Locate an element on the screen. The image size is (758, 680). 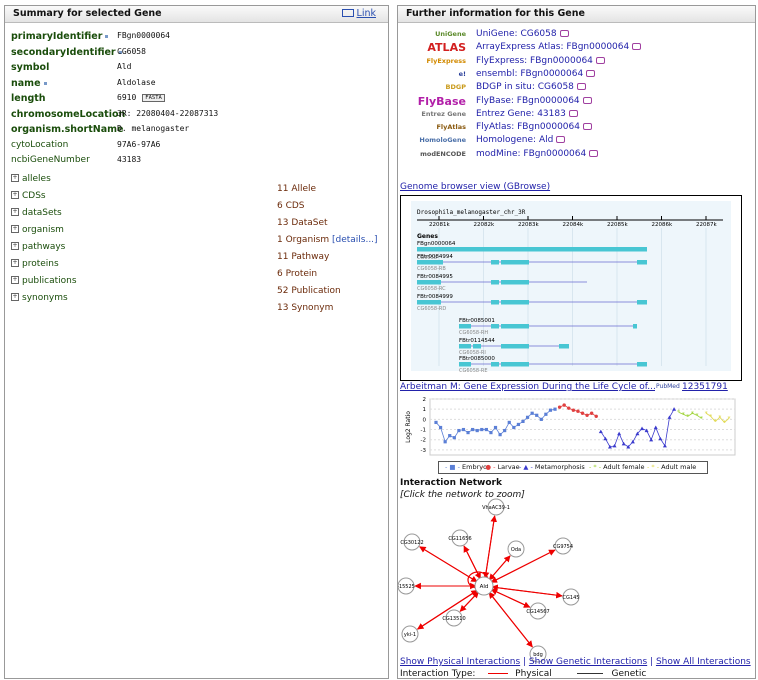
permalink-link: Link is located at coordinates (358, 14).